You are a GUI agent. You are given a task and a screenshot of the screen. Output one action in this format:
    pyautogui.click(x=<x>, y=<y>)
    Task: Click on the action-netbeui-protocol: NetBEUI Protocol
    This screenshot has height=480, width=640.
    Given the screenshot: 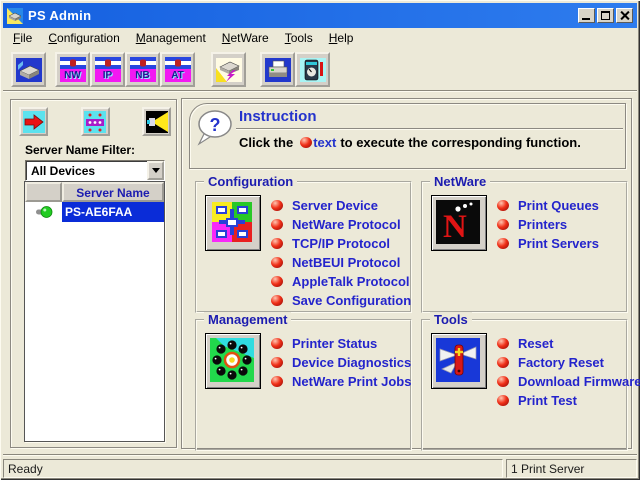 What is the action you would take?
    pyautogui.click(x=339, y=262)
    